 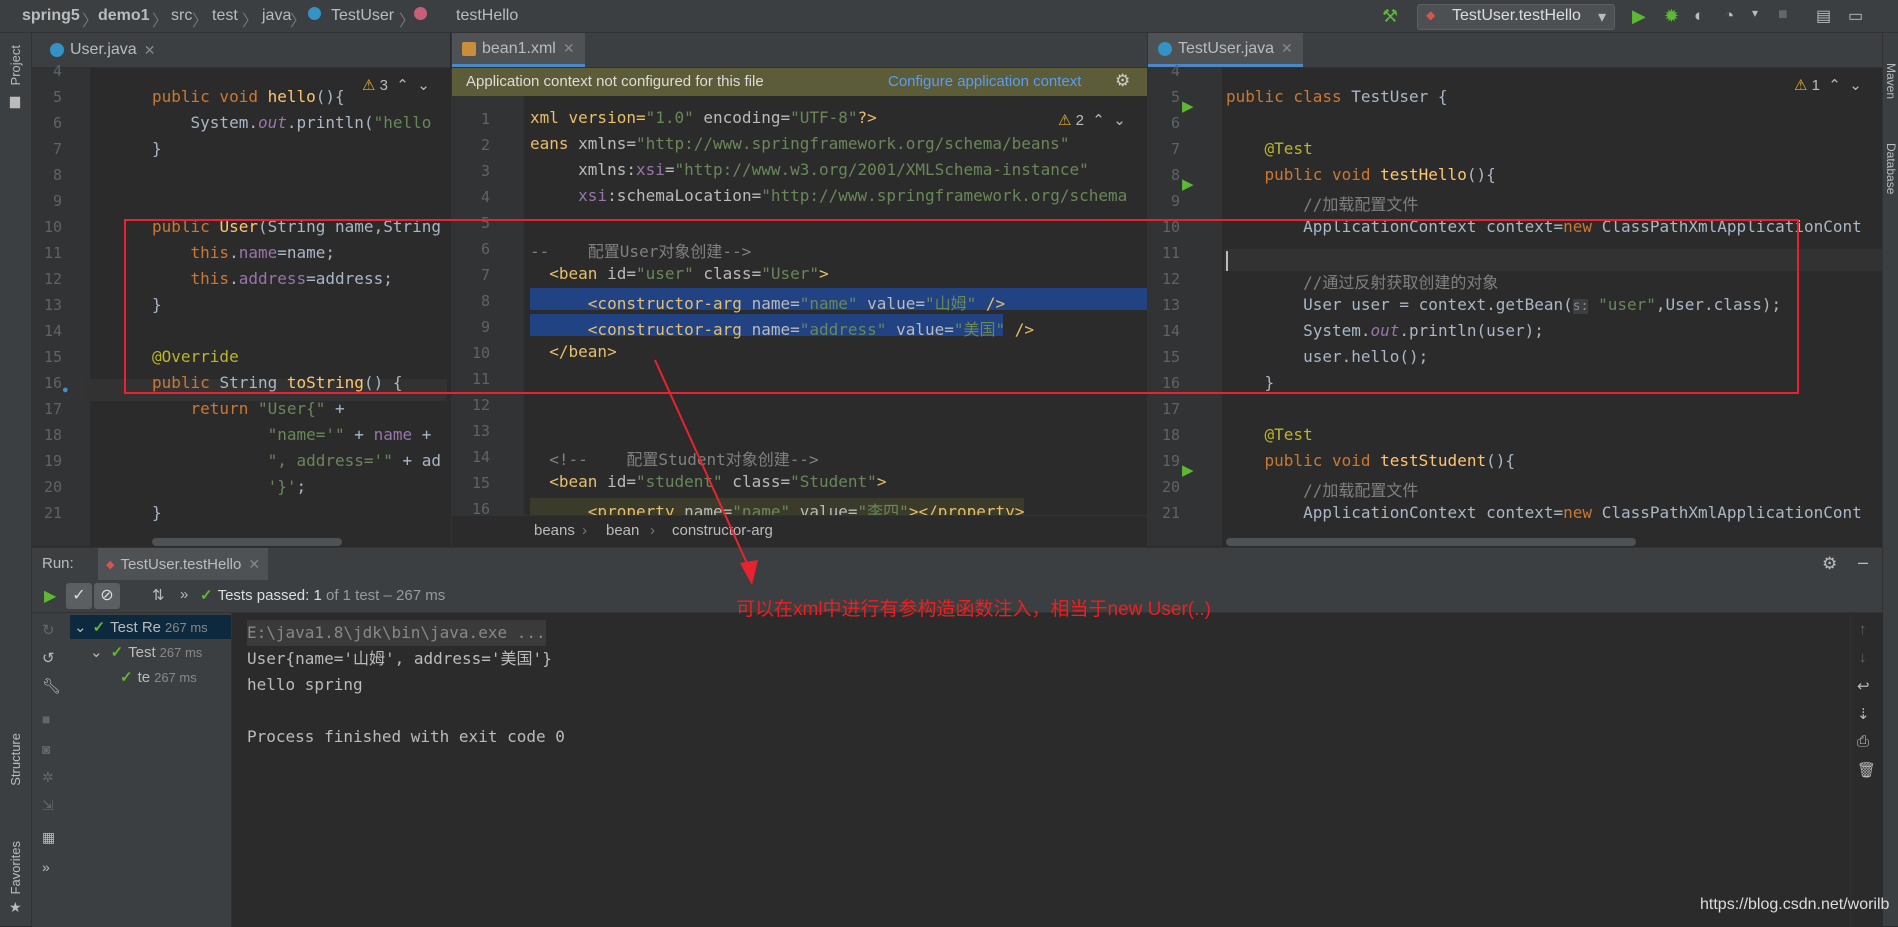 I want to click on minimize-icon: –, so click(x=1863, y=562).